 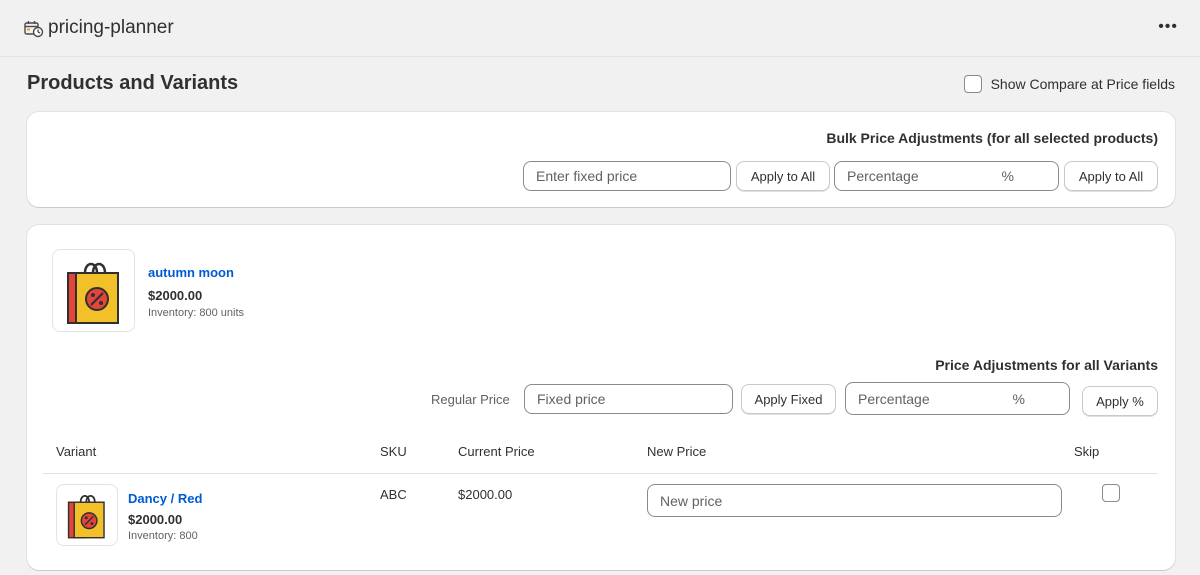 I want to click on variant-thumbnail, so click(x=87, y=515).